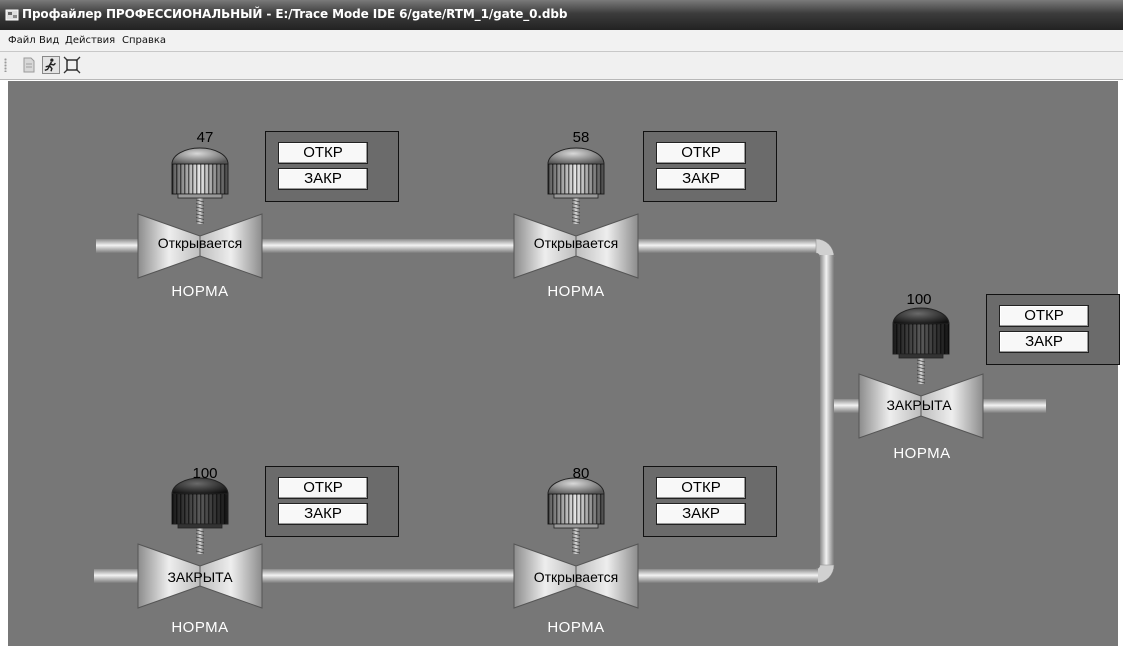 The height and width of the screenshot is (646, 1123). Describe the element at coordinates (581, 473) in the screenshot. I see `valve-position-value: 80` at that location.